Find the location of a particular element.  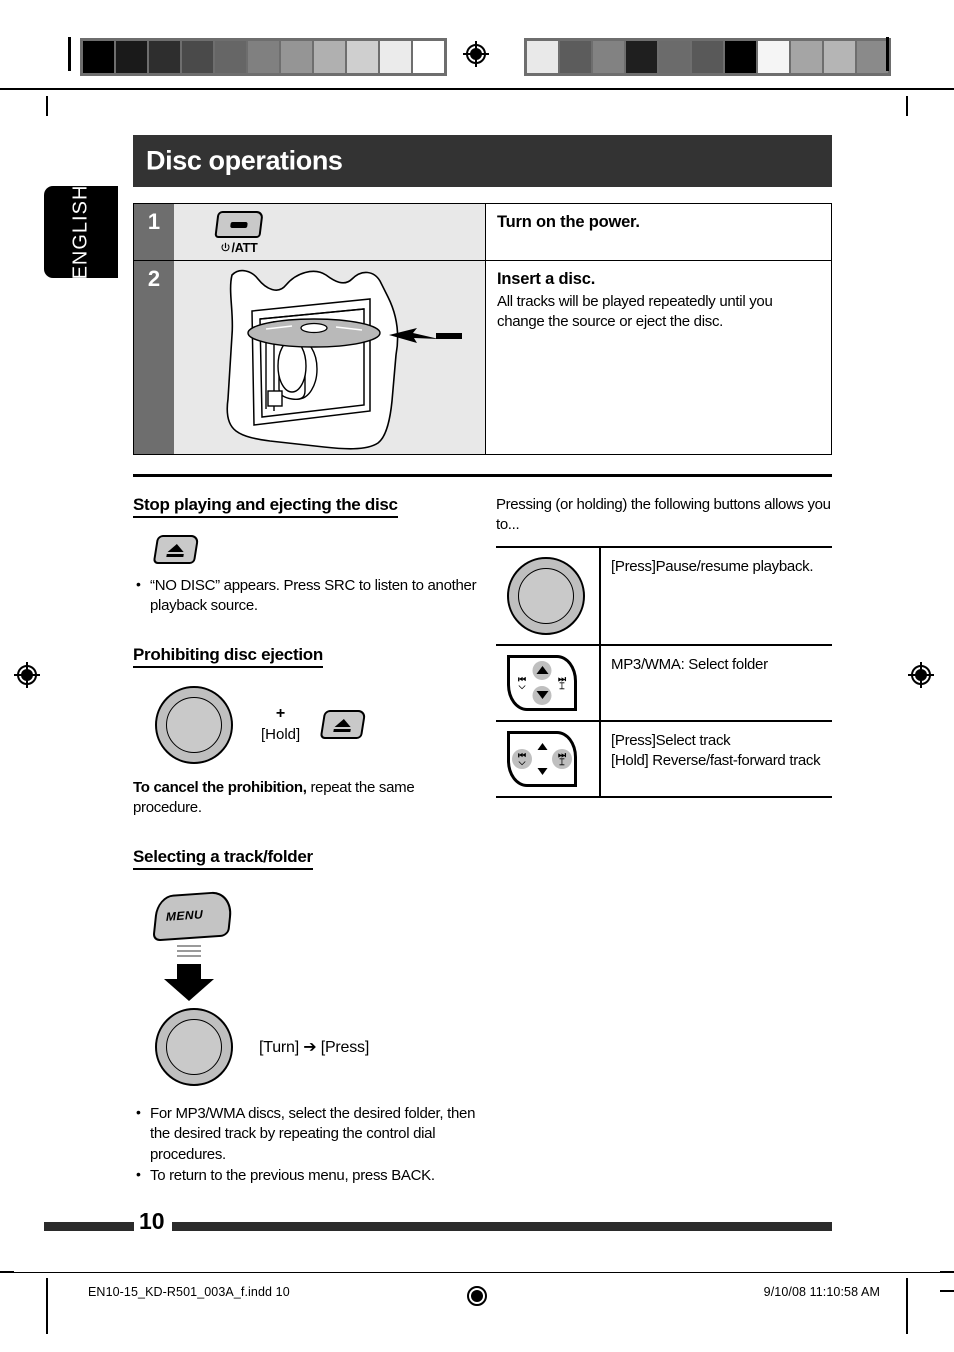

row-text-line: [Press]Select track is located at coordinates (671, 740).